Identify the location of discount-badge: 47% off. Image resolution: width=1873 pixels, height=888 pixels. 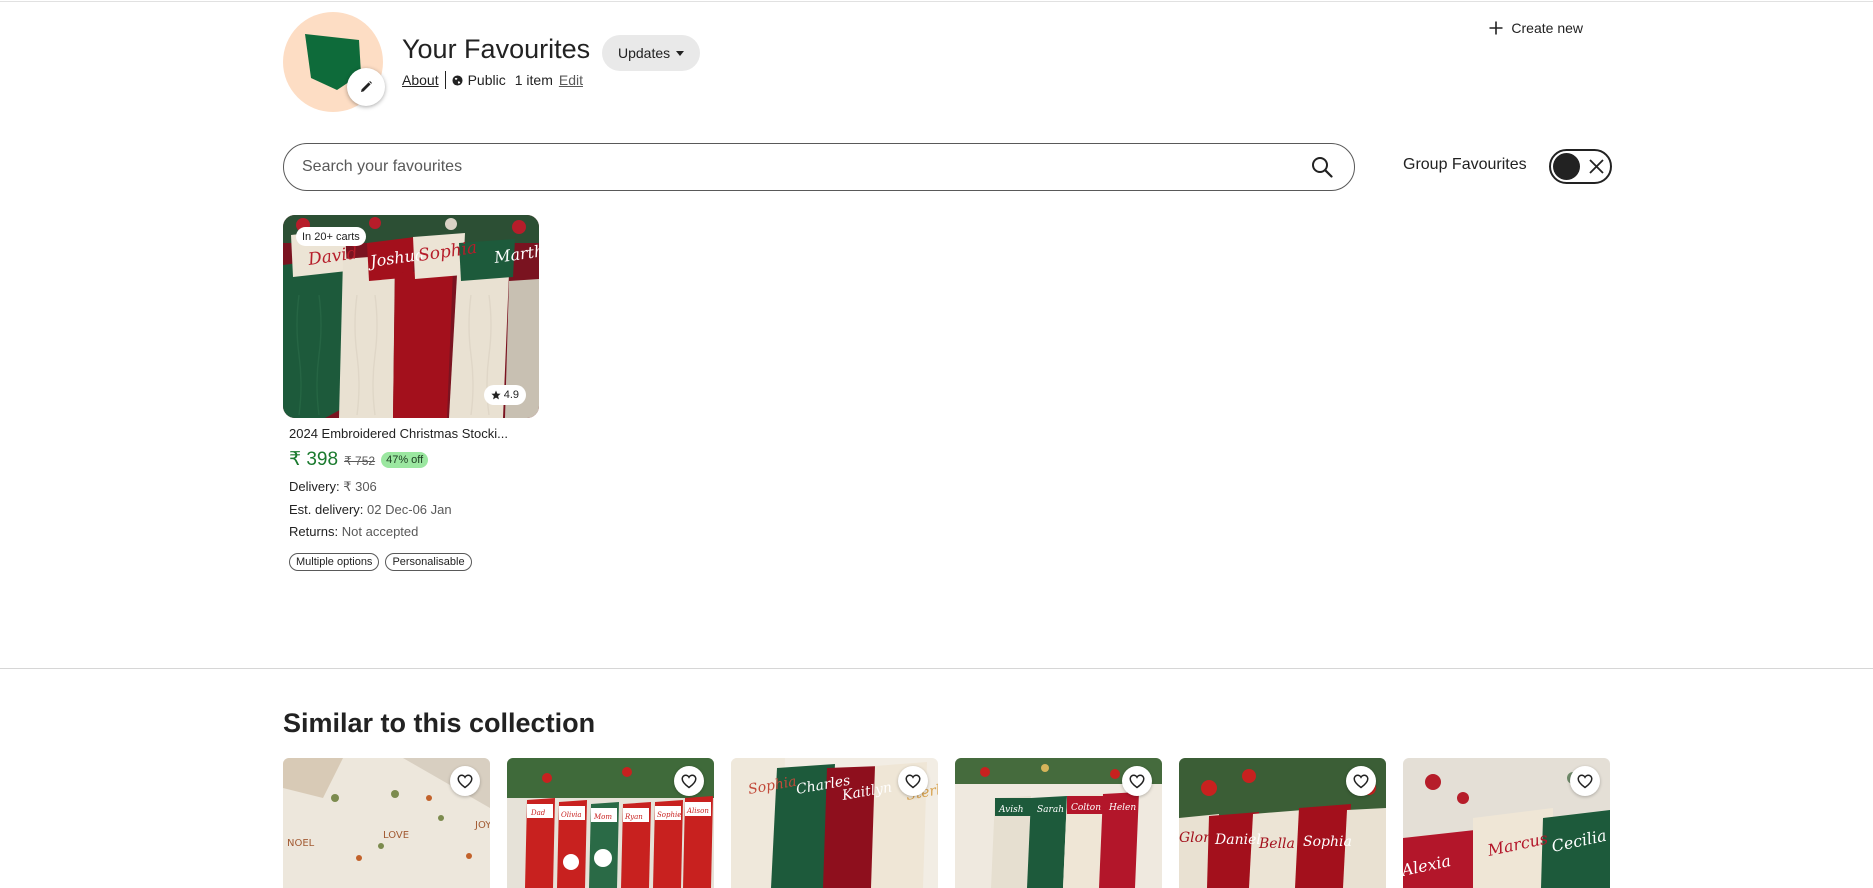
(405, 459).